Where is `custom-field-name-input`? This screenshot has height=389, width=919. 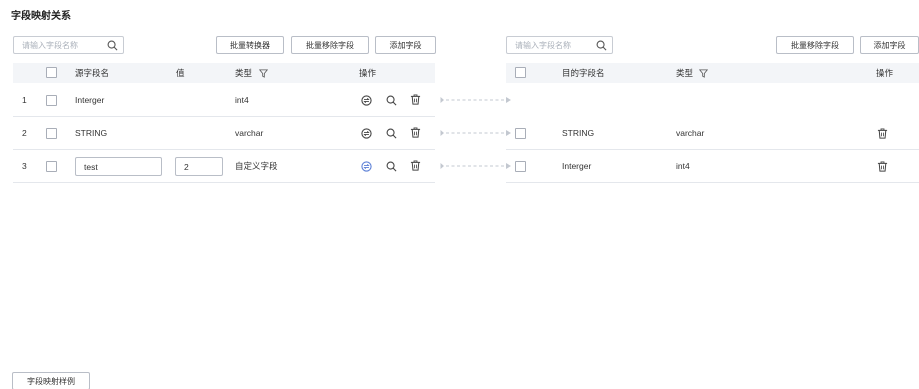 custom-field-name-input is located at coordinates (118, 166).